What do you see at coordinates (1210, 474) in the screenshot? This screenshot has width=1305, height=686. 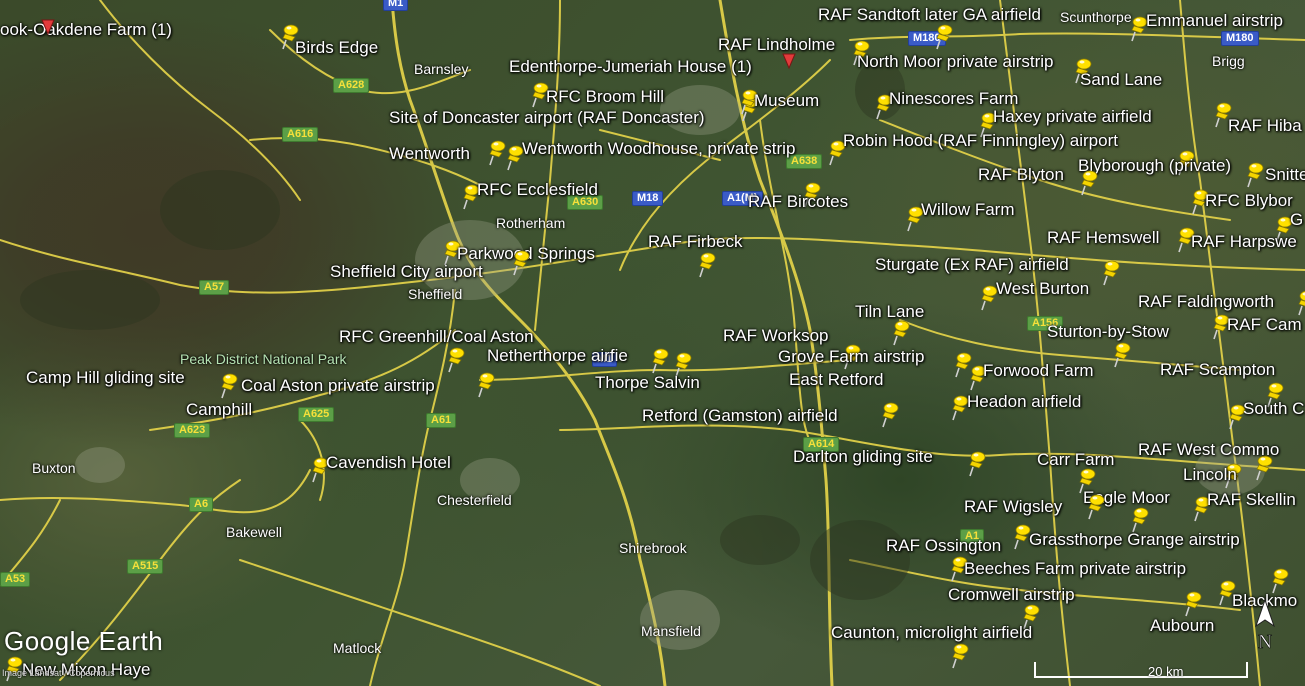 I see `placemark-label-lincoln: Lincoln` at bounding box center [1210, 474].